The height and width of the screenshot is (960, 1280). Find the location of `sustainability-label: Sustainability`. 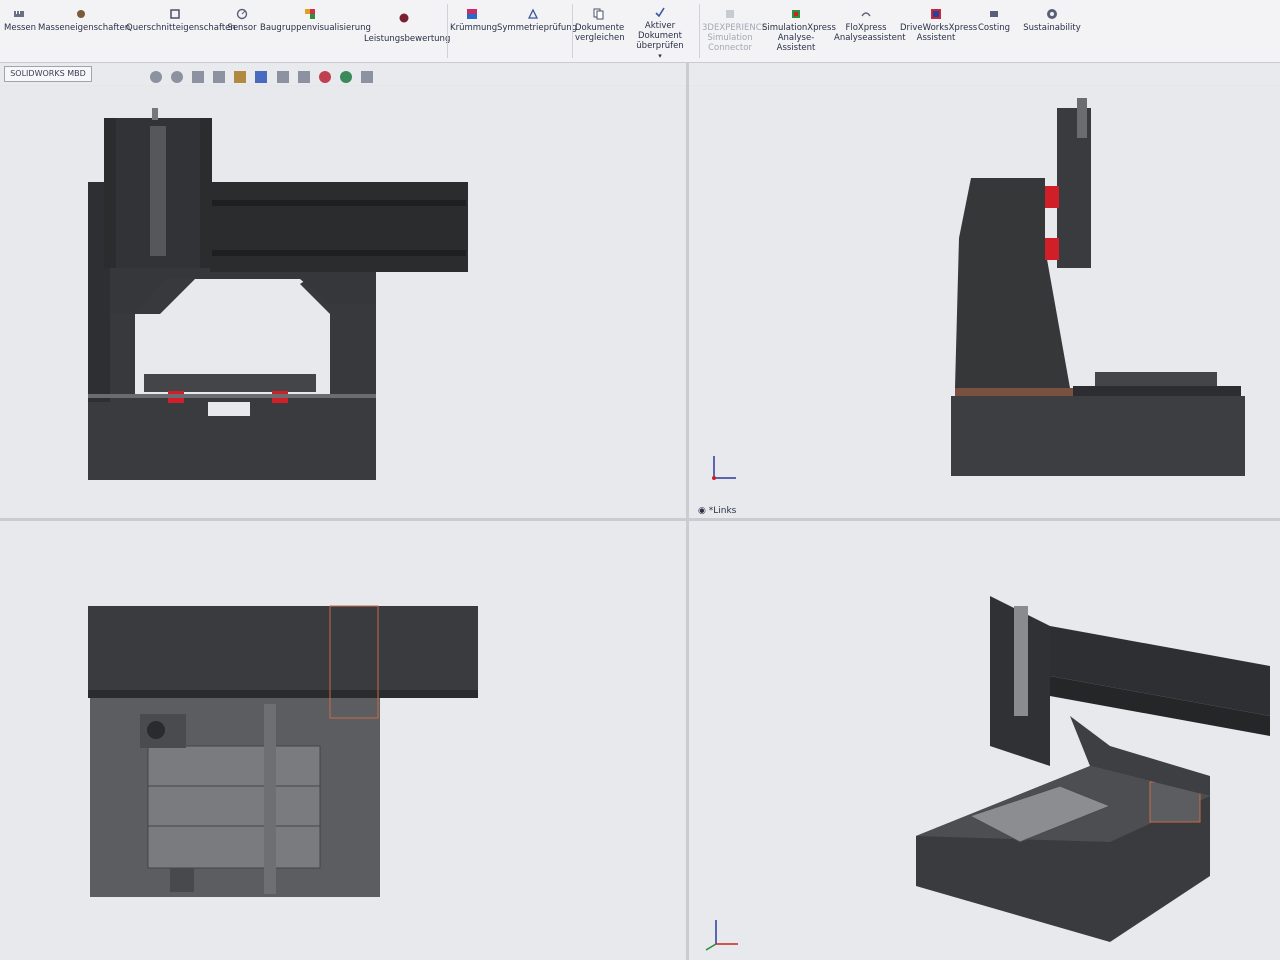

sustainability-label: Sustainability is located at coordinates (1052, 28).